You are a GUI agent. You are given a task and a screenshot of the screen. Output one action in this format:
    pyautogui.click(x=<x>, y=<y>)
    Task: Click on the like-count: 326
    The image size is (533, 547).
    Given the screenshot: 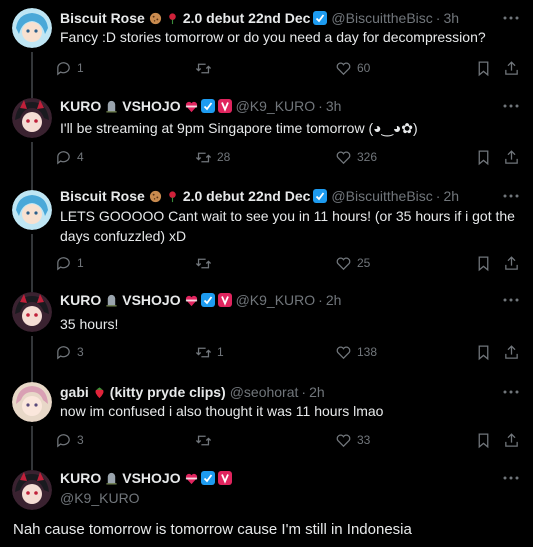 What is the action you would take?
    pyautogui.click(x=367, y=157)
    